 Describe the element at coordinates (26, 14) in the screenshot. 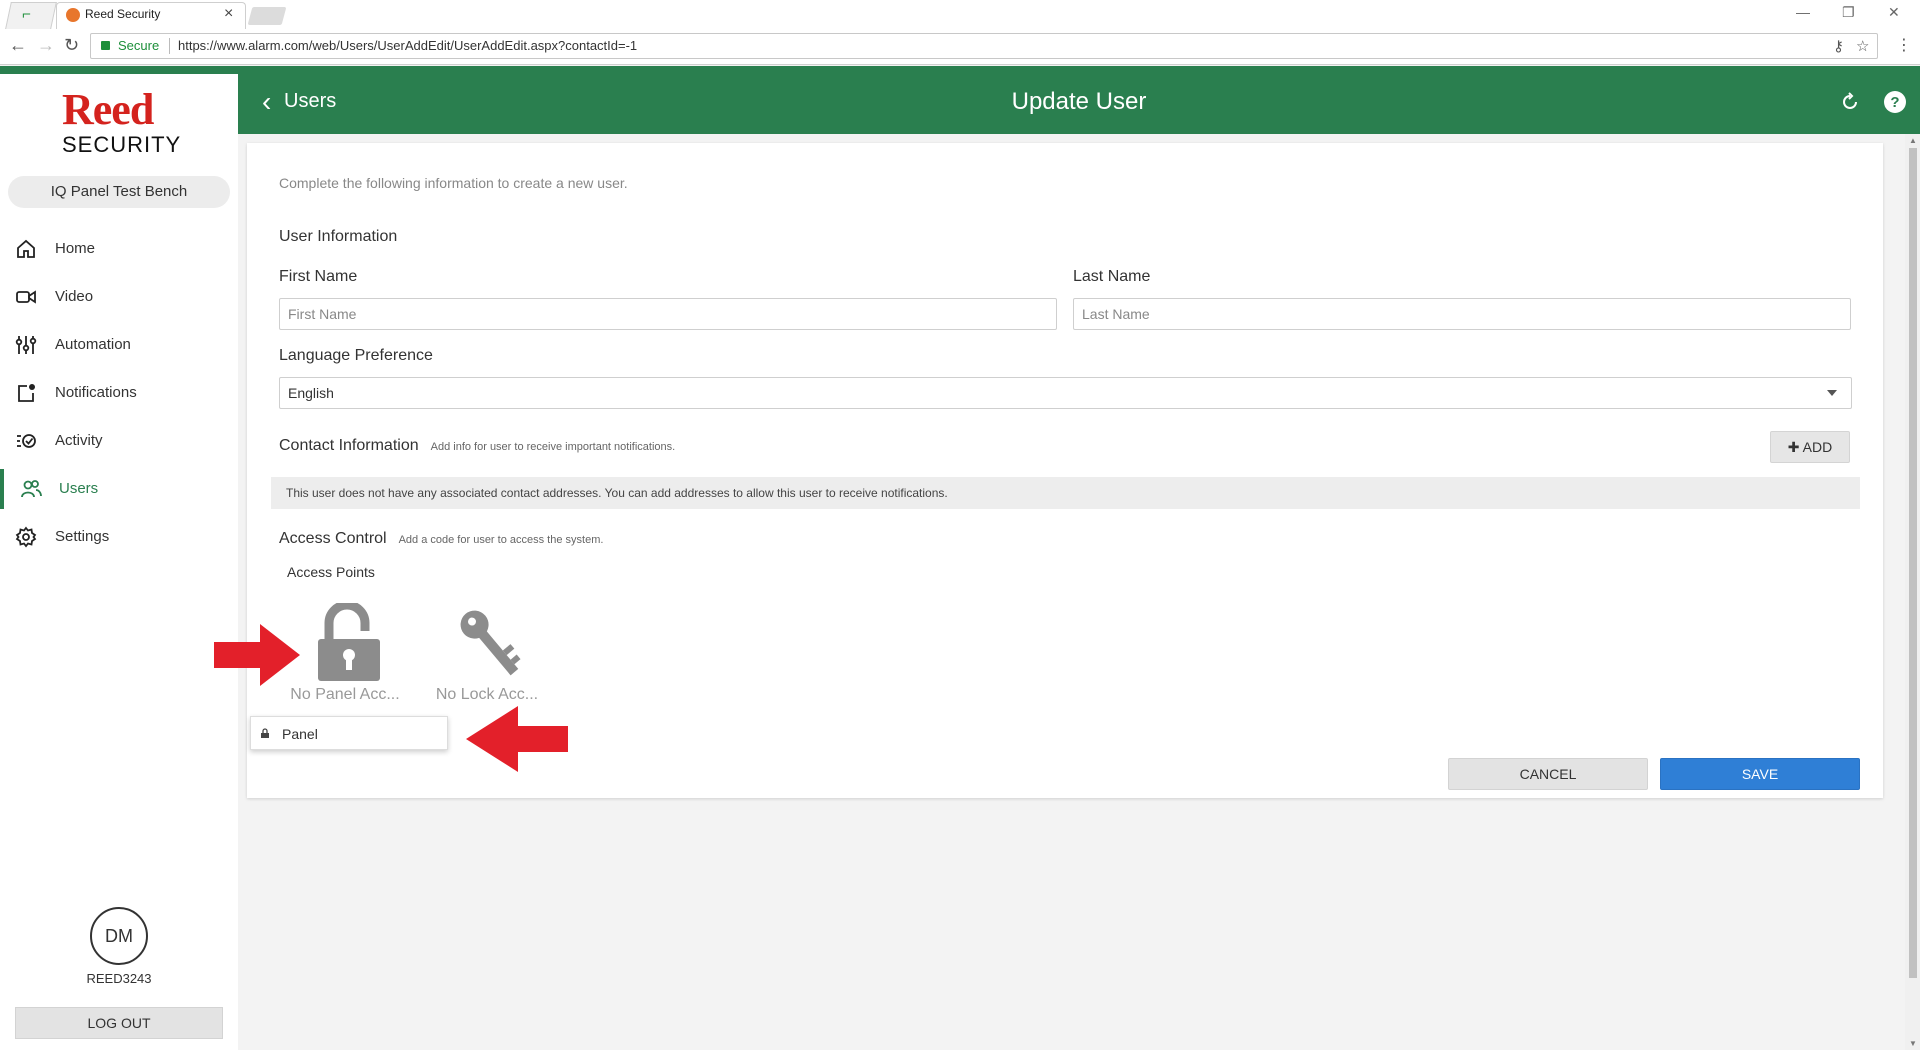

I see `pinned-tab-icon: ⌐` at that location.